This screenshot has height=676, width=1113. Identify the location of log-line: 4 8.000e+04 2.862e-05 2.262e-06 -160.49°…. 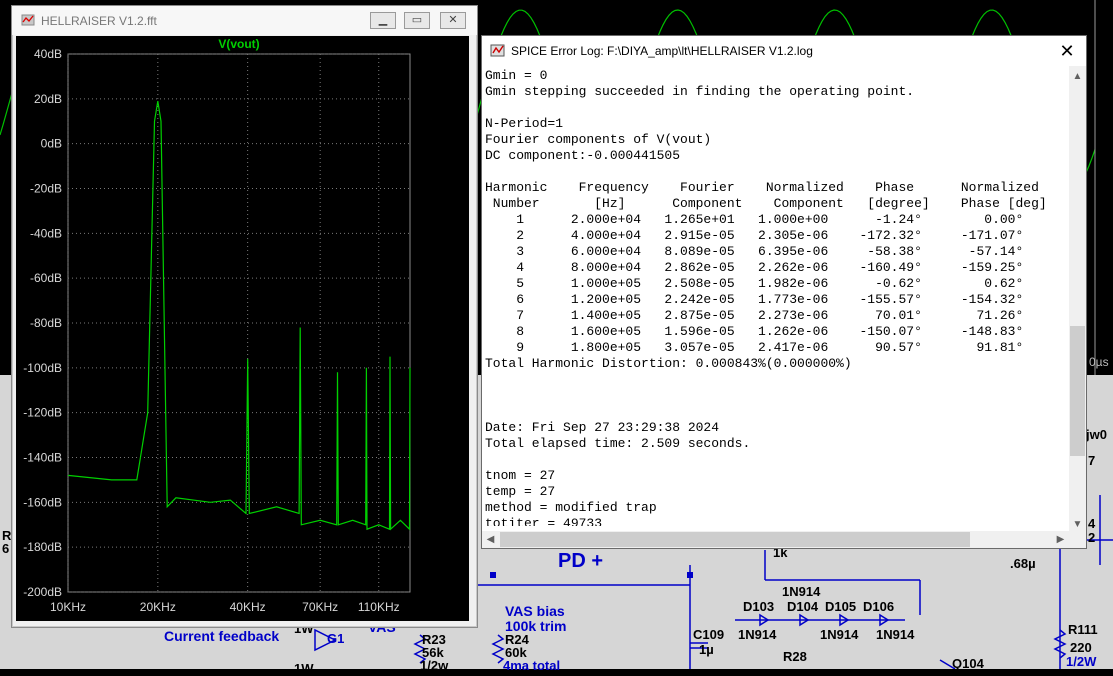
(754, 267).